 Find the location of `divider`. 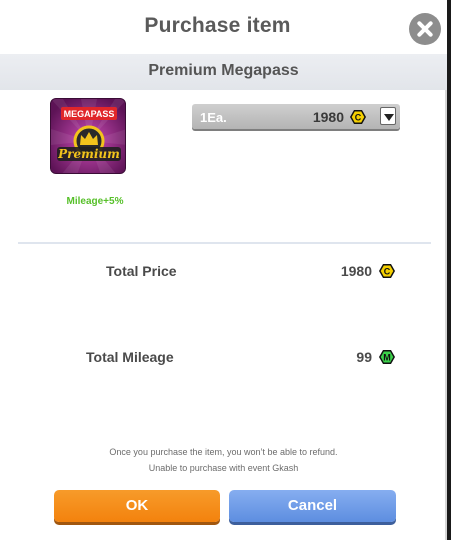

divider is located at coordinates (224, 243).